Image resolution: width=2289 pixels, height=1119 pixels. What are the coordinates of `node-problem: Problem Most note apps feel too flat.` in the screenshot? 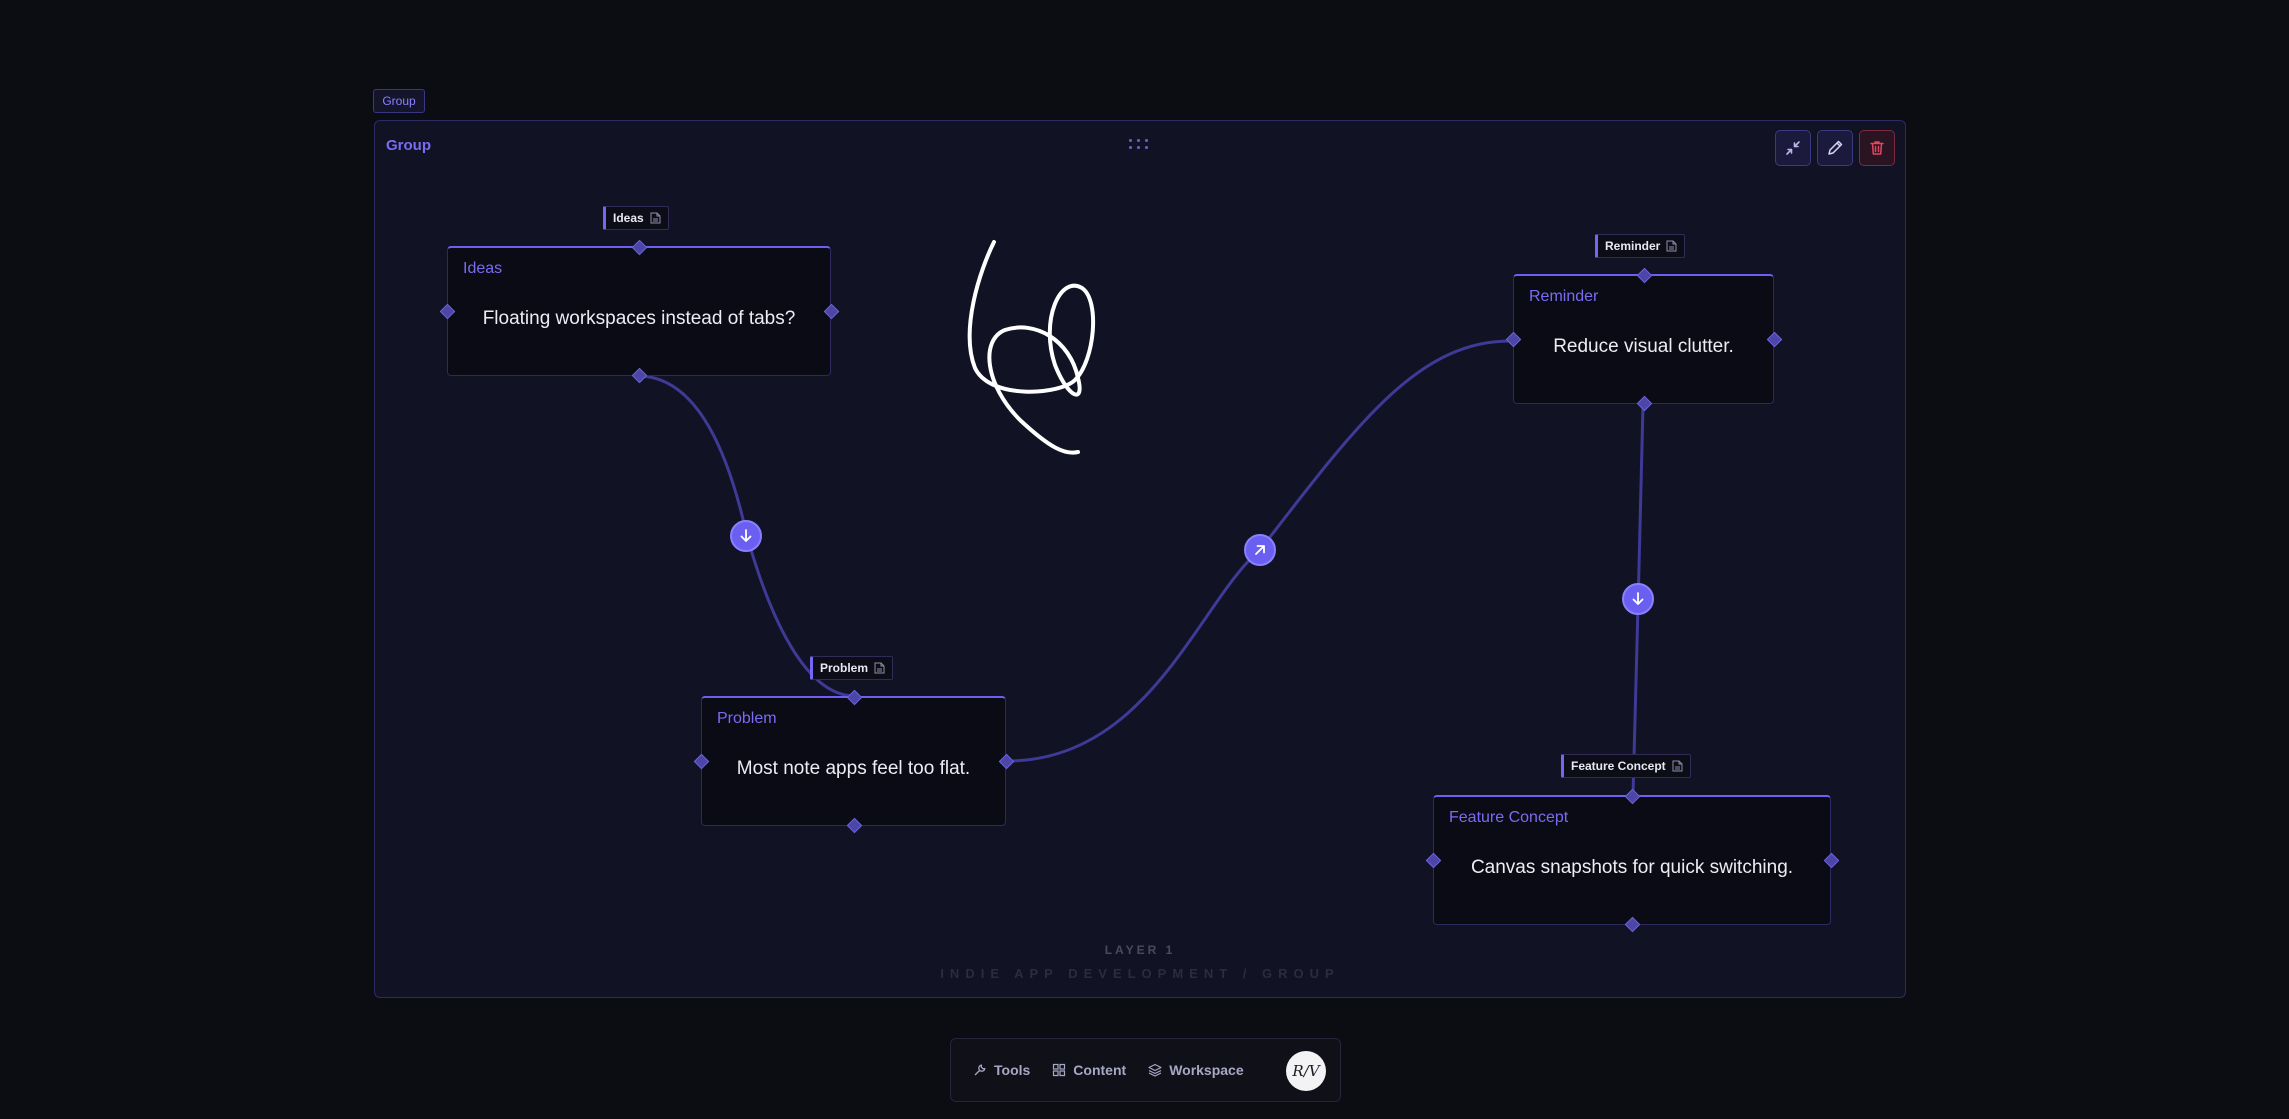 It's located at (854, 761).